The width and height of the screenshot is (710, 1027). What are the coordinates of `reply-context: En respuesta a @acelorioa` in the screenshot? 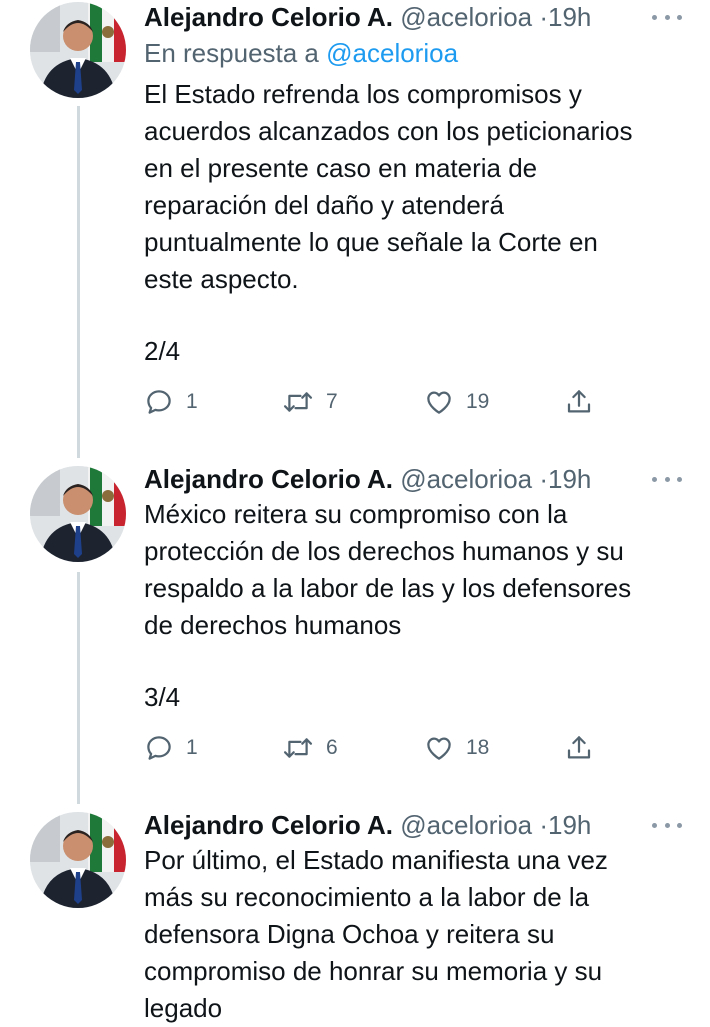 It's located at (416, 53).